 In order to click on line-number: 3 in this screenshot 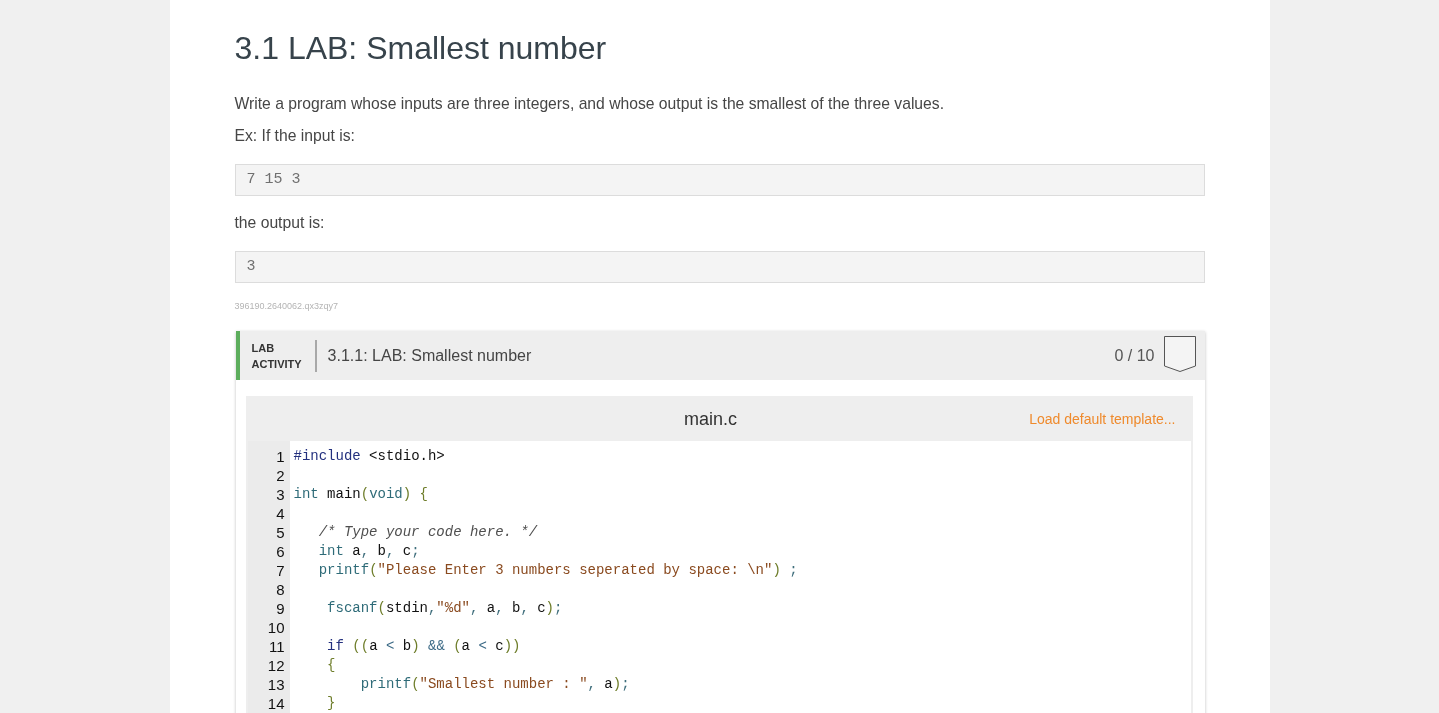, I will do `click(280, 494)`.